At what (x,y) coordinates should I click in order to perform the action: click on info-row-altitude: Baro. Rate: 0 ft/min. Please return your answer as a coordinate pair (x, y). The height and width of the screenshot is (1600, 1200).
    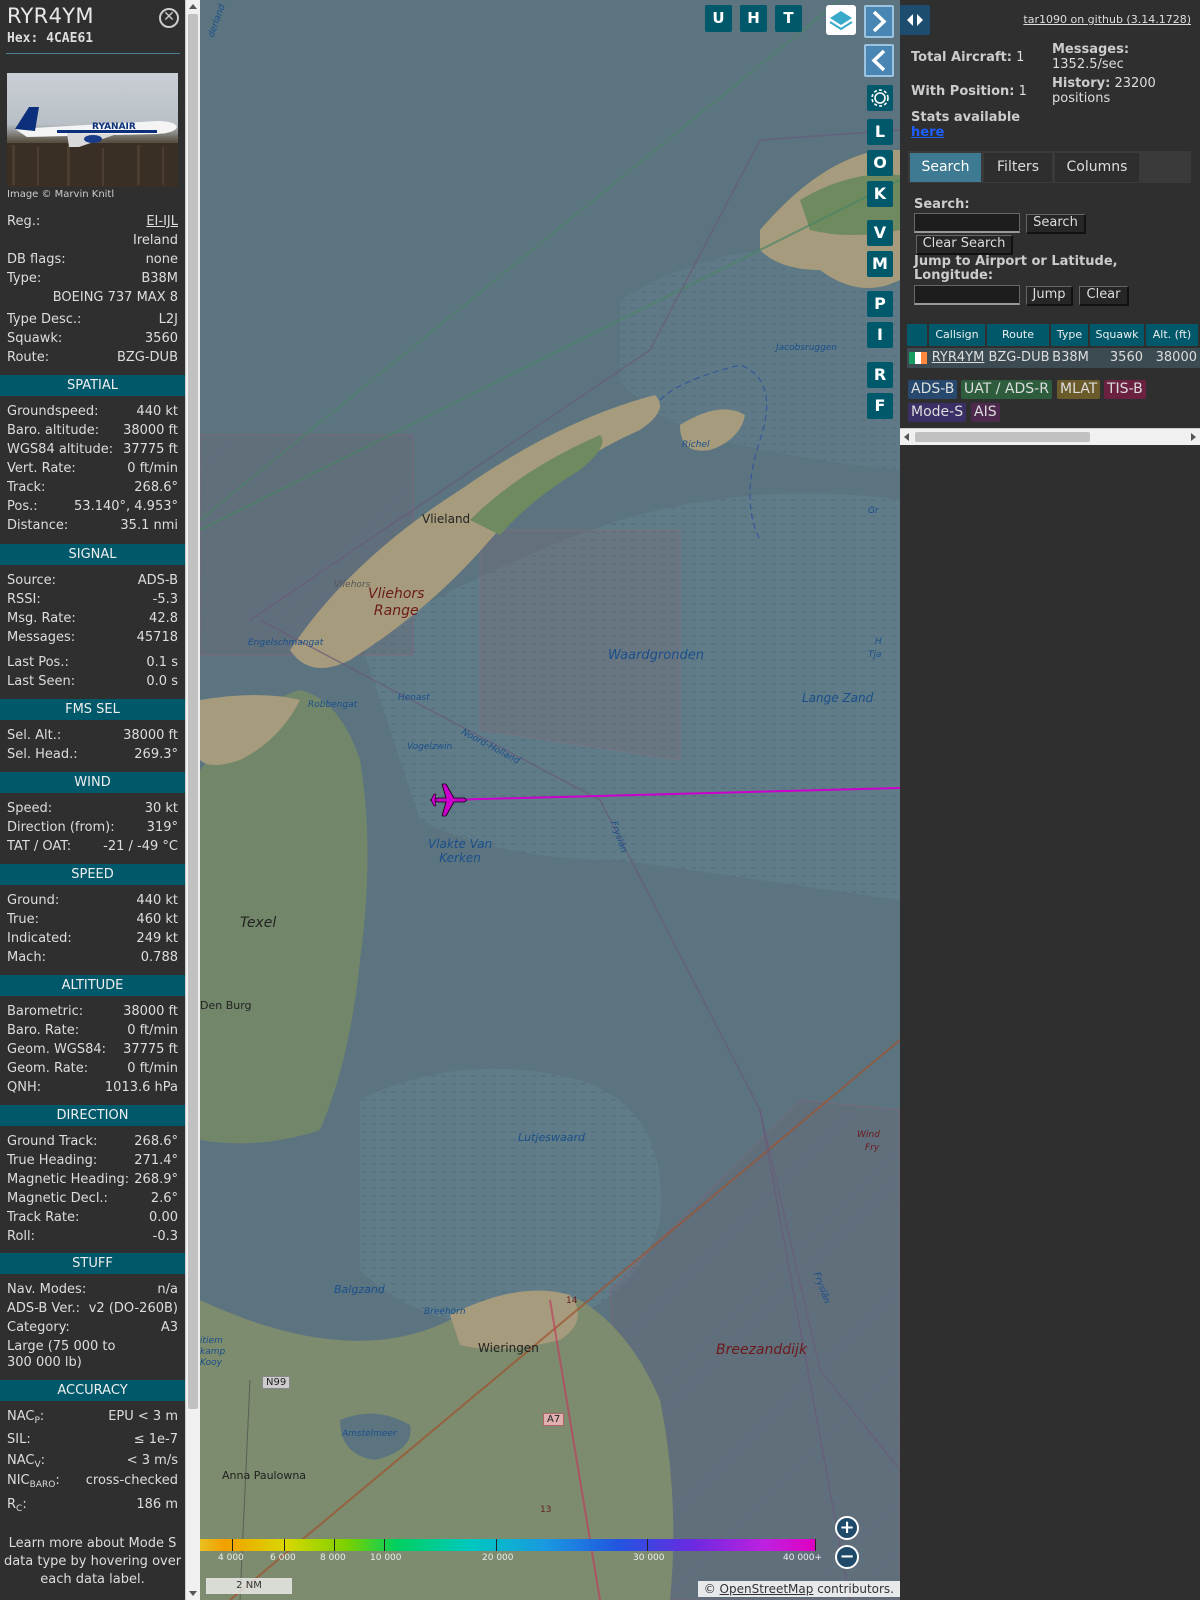
    Looking at the image, I should click on (92, 1032).